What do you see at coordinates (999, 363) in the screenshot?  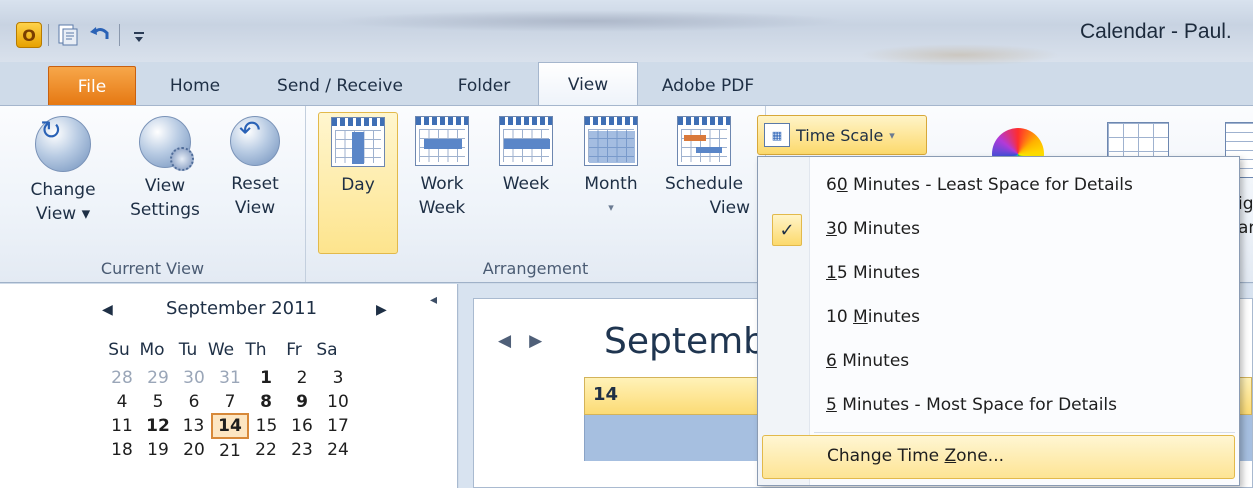 I see `menu-item-6-minutes: 6 Minutes` at bounding box center [999, 363].